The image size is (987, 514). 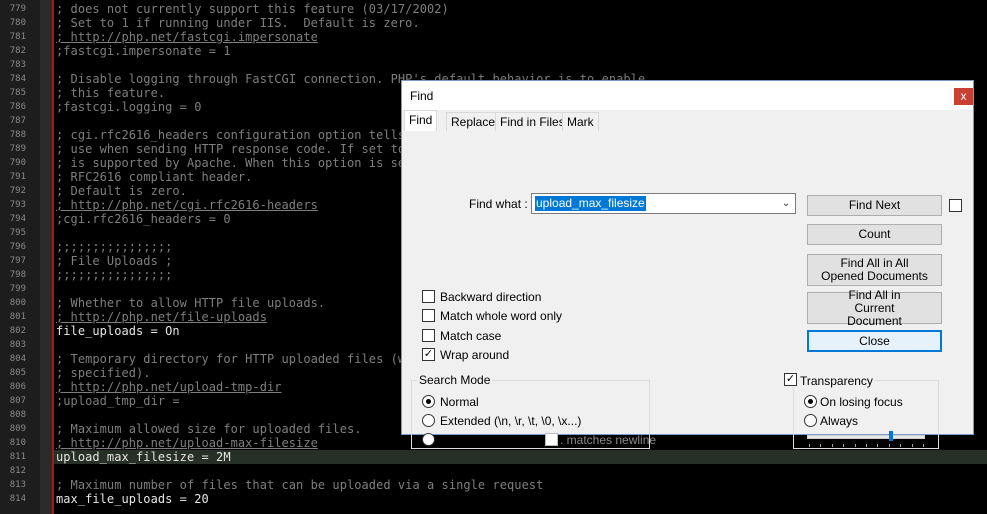 I want to click on line-number: 789, so click(x=17, y=149).